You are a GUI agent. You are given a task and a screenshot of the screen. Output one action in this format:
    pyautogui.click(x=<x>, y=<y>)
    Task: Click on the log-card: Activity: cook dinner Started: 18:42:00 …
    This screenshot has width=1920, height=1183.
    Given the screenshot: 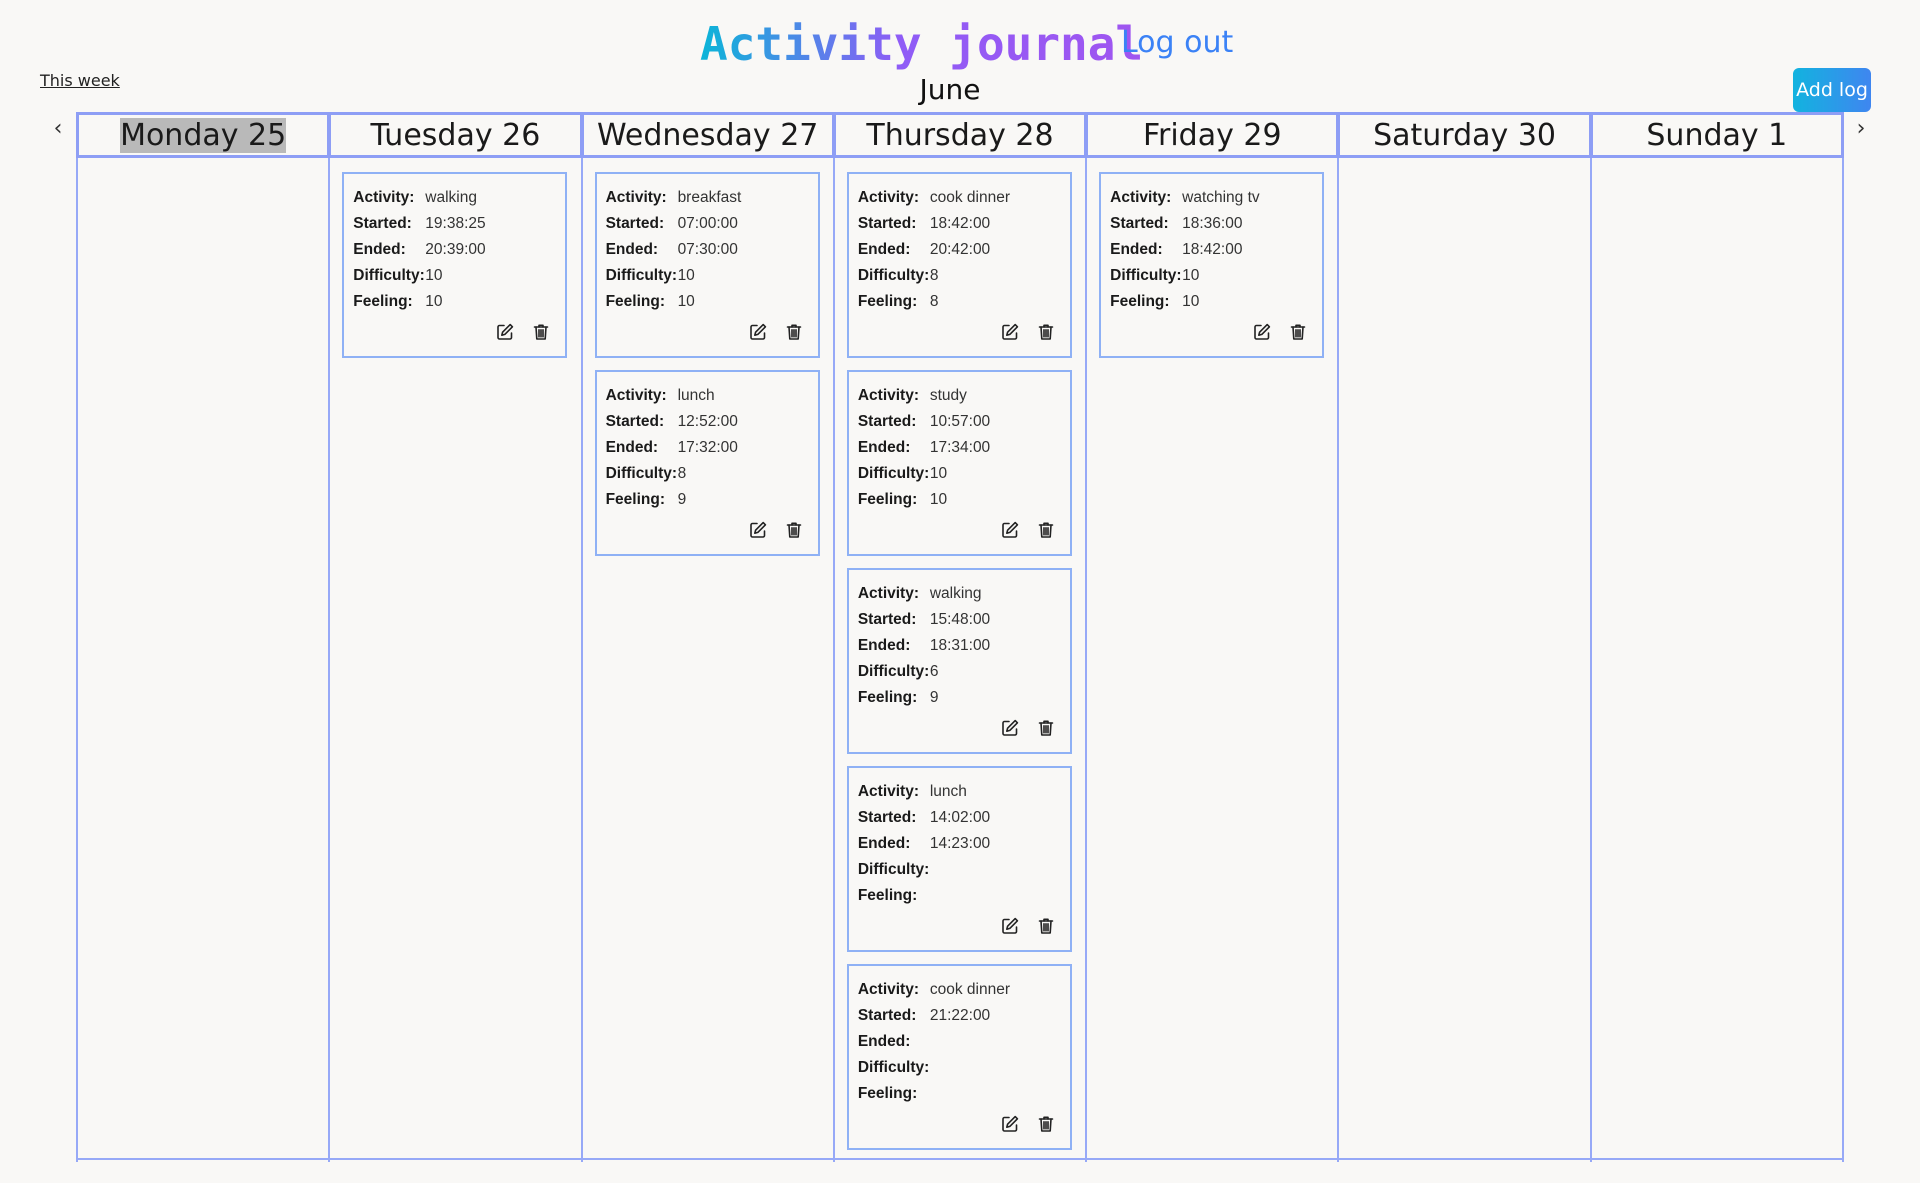 What is the action you would take?
    pyautogui.click(x=959, y=265)
    